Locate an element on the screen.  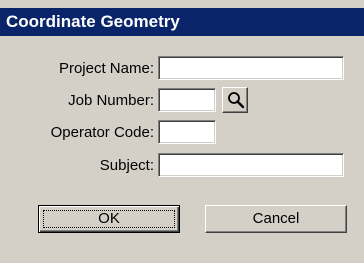
job-search-button is located at coordinates (235, 100).